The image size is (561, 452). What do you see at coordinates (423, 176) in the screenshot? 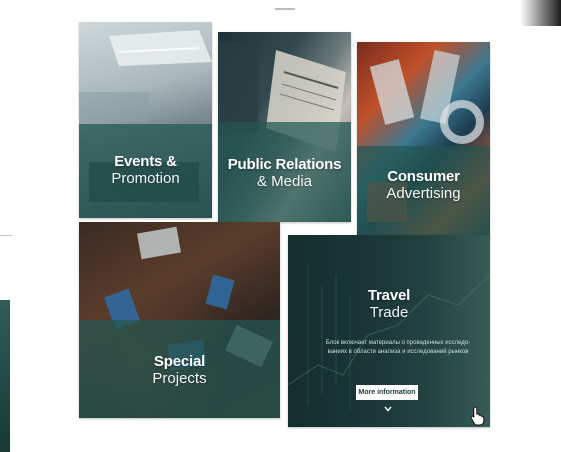
I see `tile-title-strong: Consumer` at bounding box center [423, 176].